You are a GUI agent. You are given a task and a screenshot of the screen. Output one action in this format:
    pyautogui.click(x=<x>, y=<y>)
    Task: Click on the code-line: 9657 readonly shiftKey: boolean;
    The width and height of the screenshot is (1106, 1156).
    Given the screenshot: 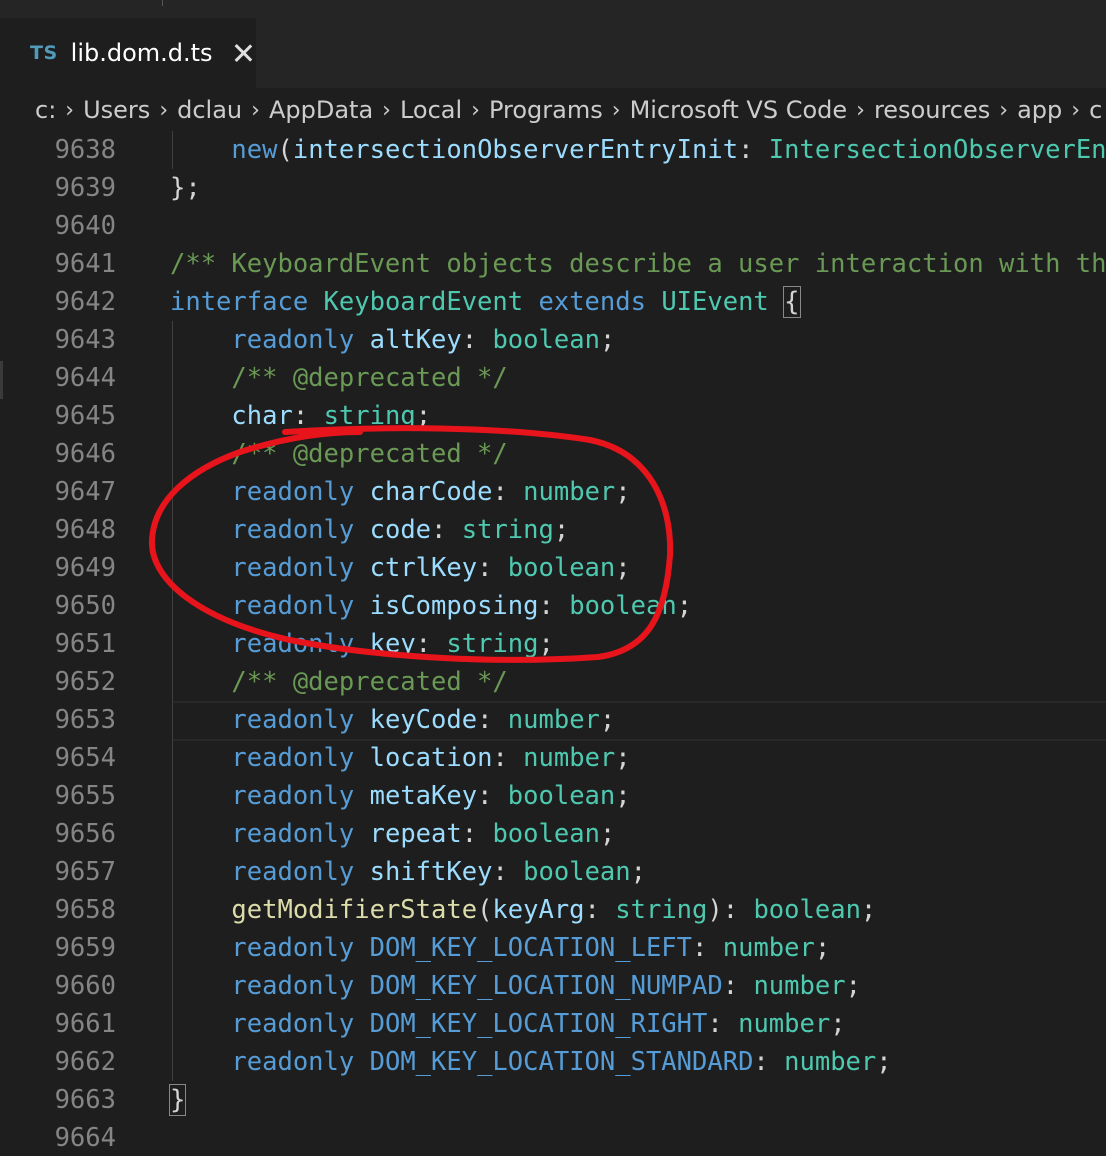 What is the action you would take?
    pyautogui.click(x=553, y=872)
    